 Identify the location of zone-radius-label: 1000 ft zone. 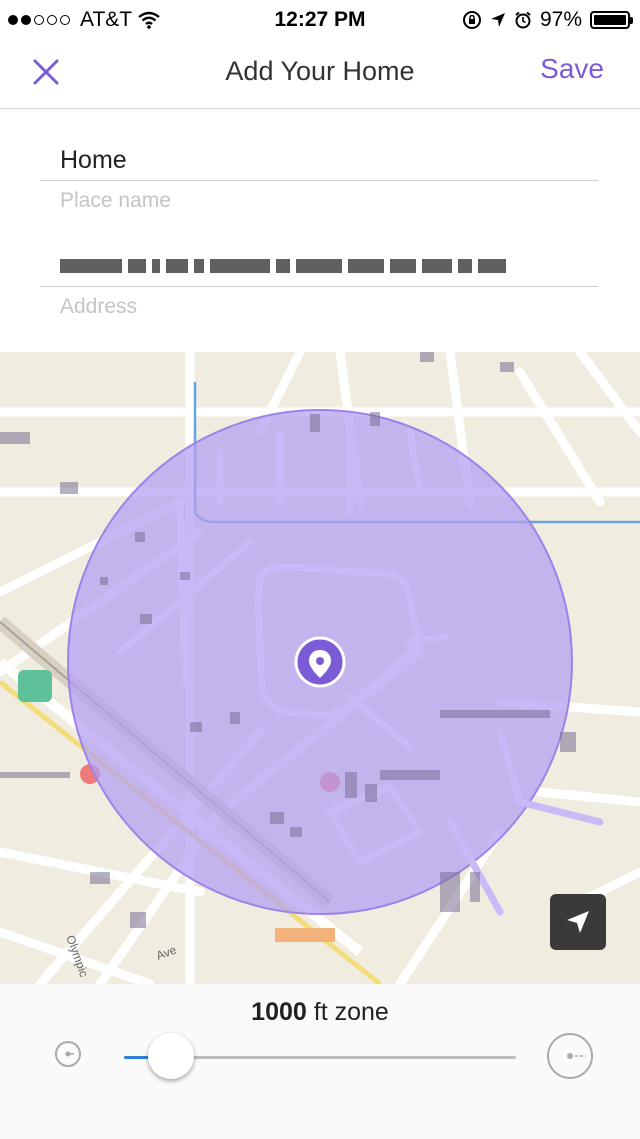
(320, 1012).